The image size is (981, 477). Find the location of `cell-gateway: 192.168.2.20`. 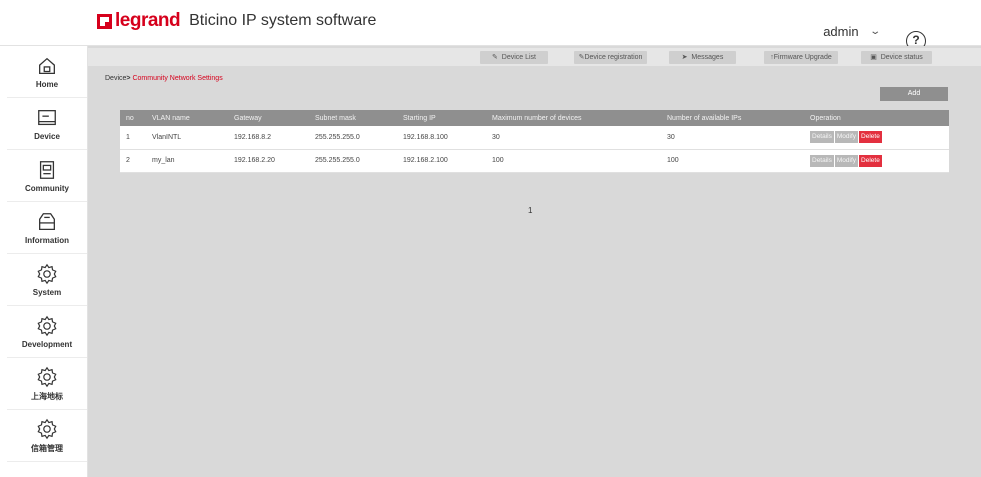

cell-gateway: 192.168.2.20 is located at coordinates (268, 161).